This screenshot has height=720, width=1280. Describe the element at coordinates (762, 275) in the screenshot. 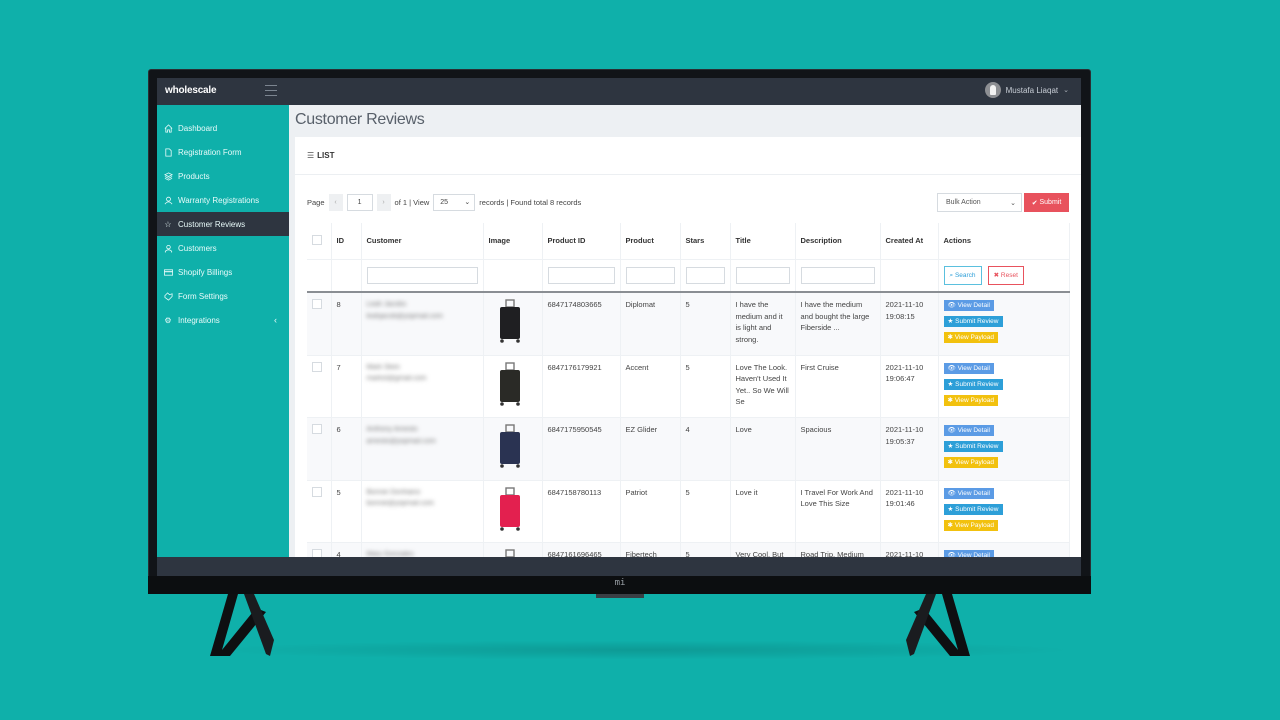

I see `title-filter-input` at that location.